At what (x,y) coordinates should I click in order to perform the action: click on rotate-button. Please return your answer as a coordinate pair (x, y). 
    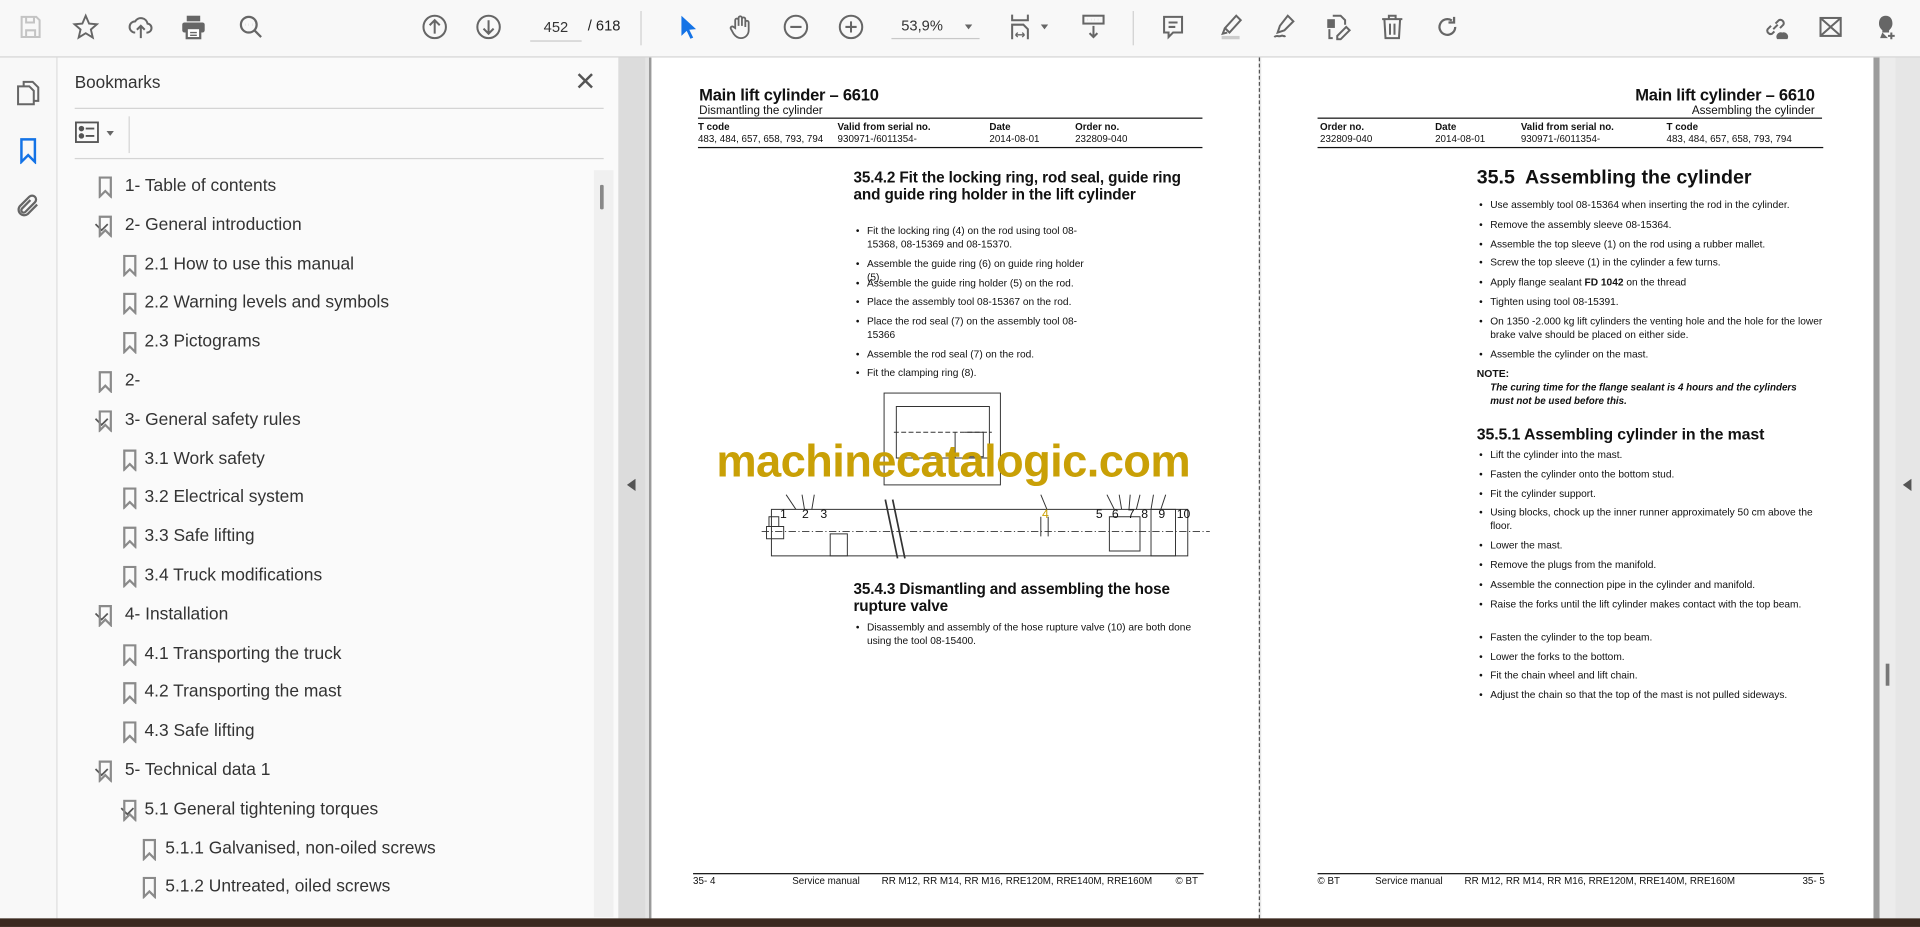
    Looking at the image, I should click on (1447, 27).